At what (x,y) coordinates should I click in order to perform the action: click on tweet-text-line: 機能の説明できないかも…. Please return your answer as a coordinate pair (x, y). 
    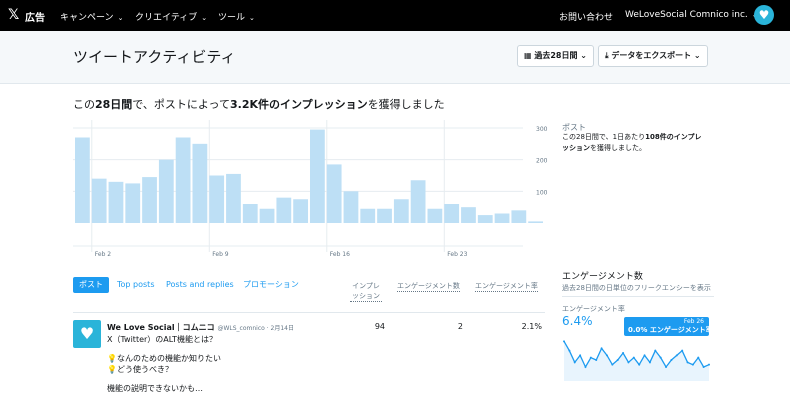
    Looking at the image, I should click on (155, 388).